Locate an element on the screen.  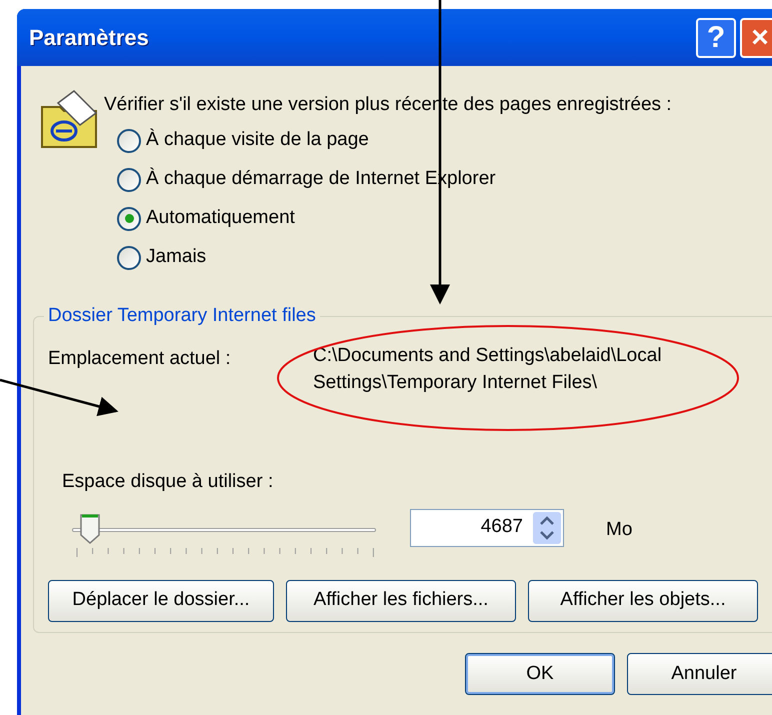
dialog-button: Annuler is located at coordinates (699, 674).